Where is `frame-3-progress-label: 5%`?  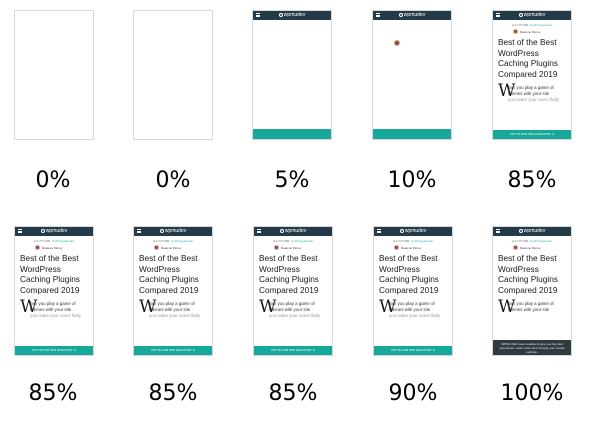 frame-3-progress-label: 5% is located at coordinates (292, 180).